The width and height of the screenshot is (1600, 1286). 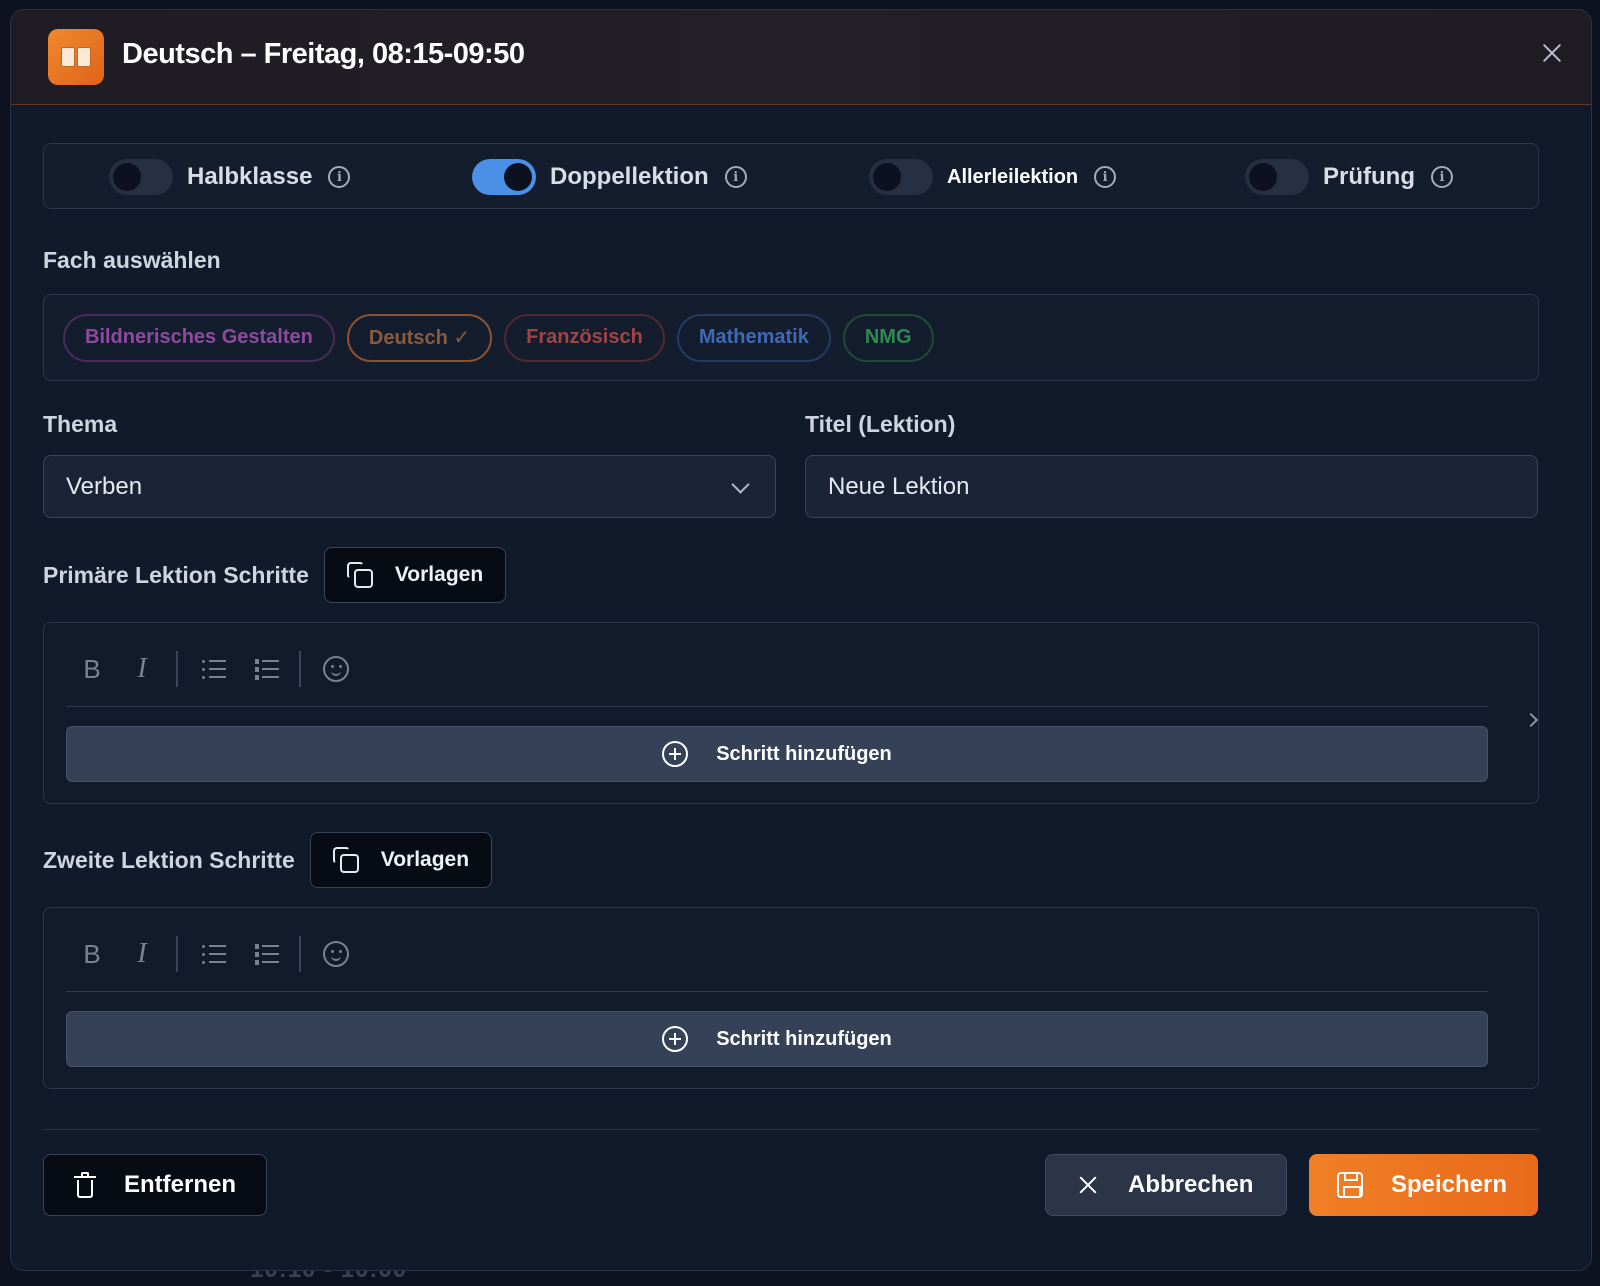 I want to click on remove-button: Entfernen, so click(x=155, y=1185).